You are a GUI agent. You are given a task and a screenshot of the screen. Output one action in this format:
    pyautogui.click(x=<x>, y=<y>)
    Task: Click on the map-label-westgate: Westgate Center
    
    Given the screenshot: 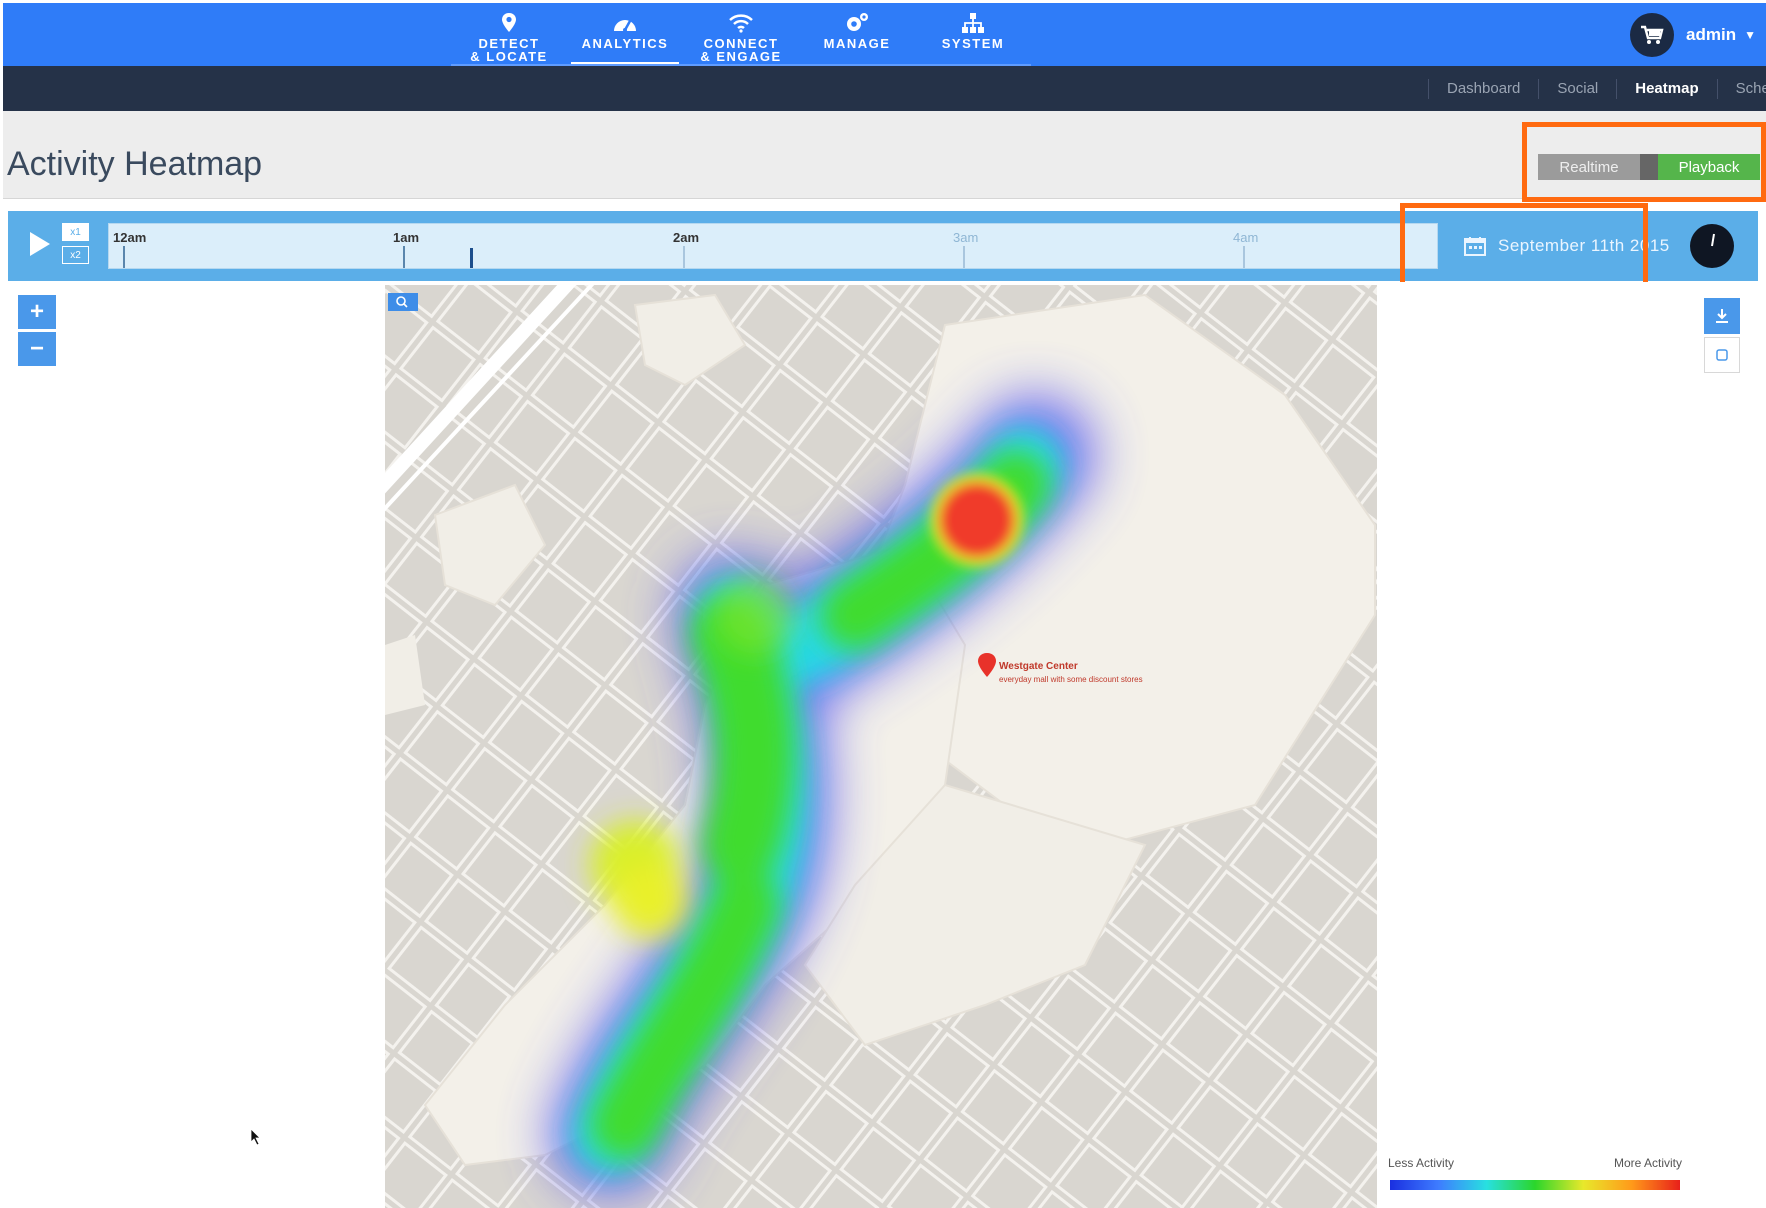 What is the action you would take?
    pyautogui.click(x=1038, y=666)
    